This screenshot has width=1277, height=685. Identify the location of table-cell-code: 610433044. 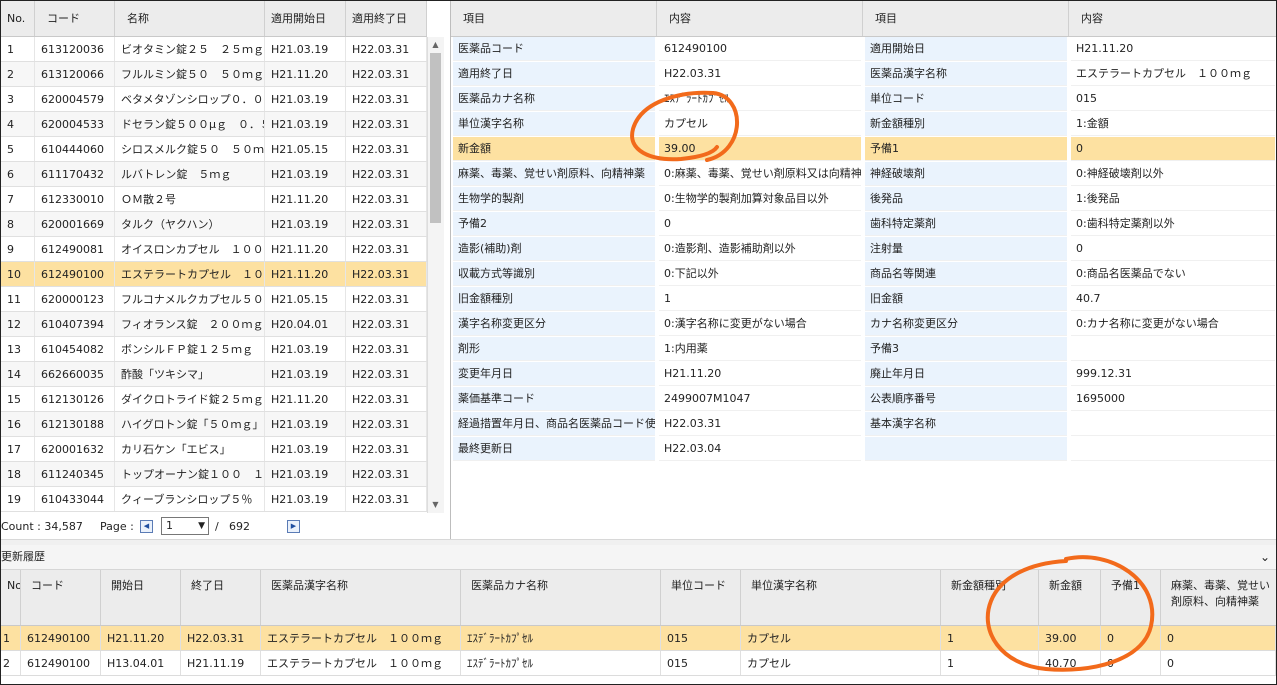
(75, 499).